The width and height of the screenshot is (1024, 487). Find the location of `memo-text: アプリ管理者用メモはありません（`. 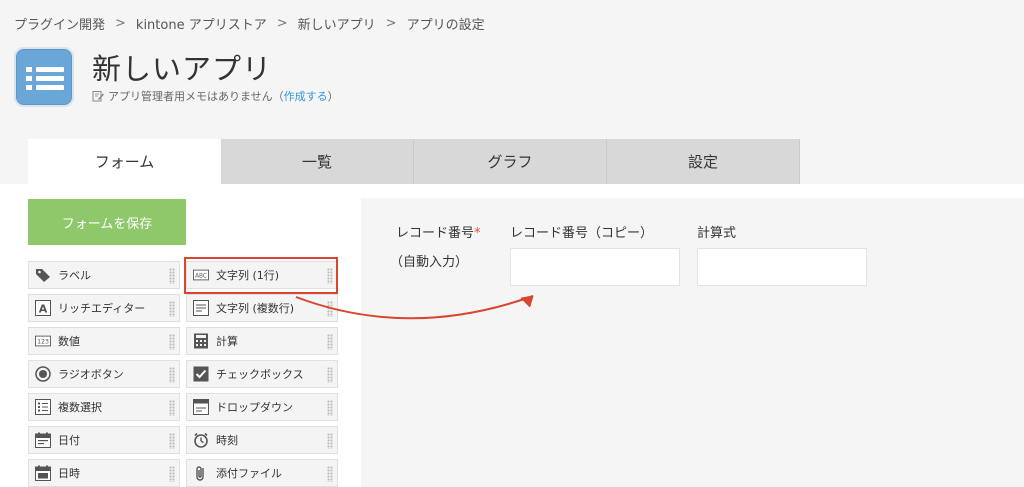

memo-text: アプリ管理者用メモはありません（ is located at coordinates (196, 96).